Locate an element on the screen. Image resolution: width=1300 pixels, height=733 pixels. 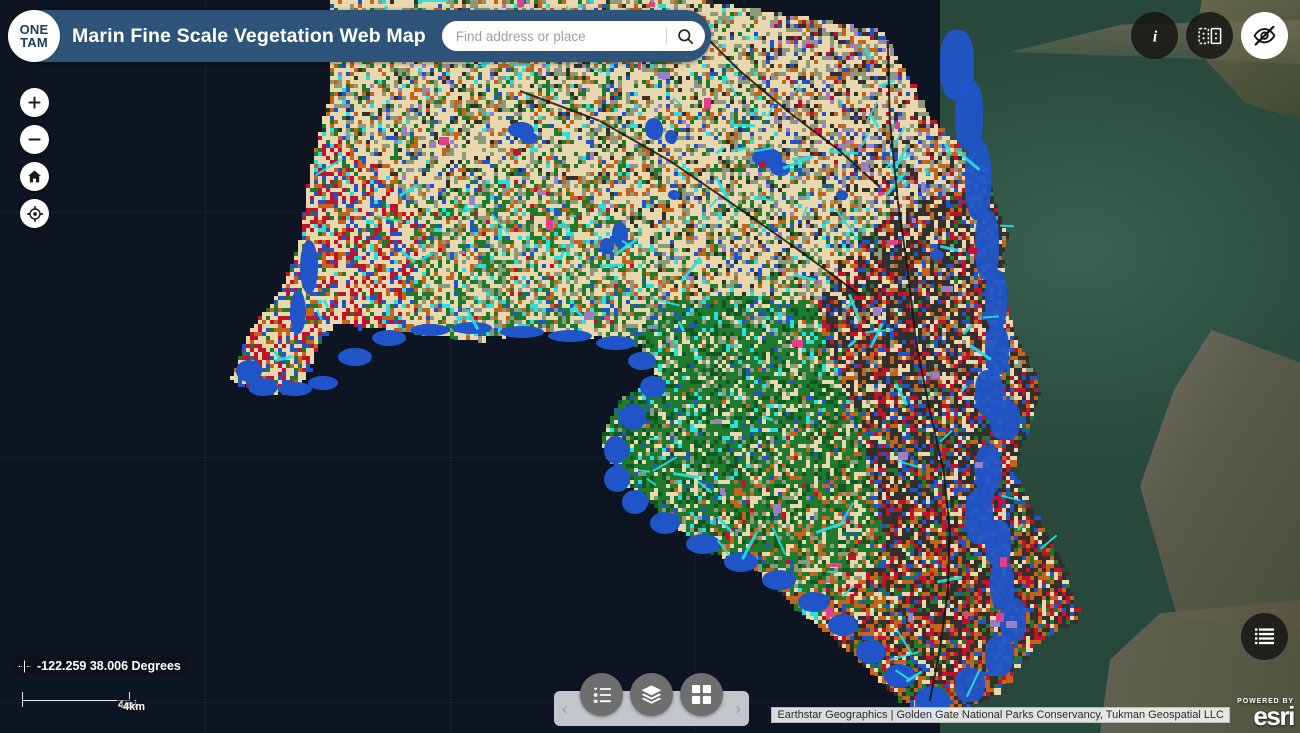
locate-button is located at coordinates (34, 213).